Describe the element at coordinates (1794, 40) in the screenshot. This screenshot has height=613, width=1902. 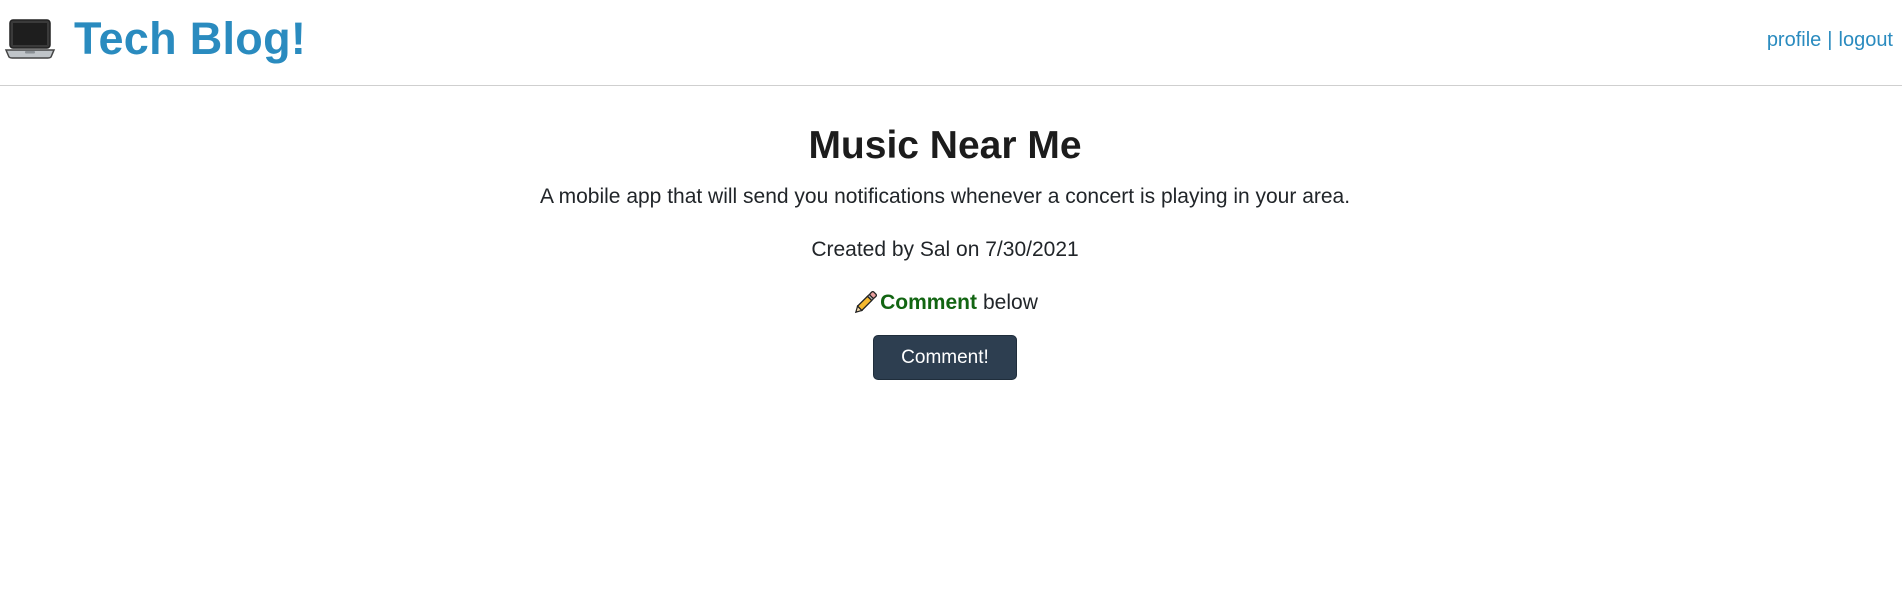
I see `profile-link: profile` at that location.